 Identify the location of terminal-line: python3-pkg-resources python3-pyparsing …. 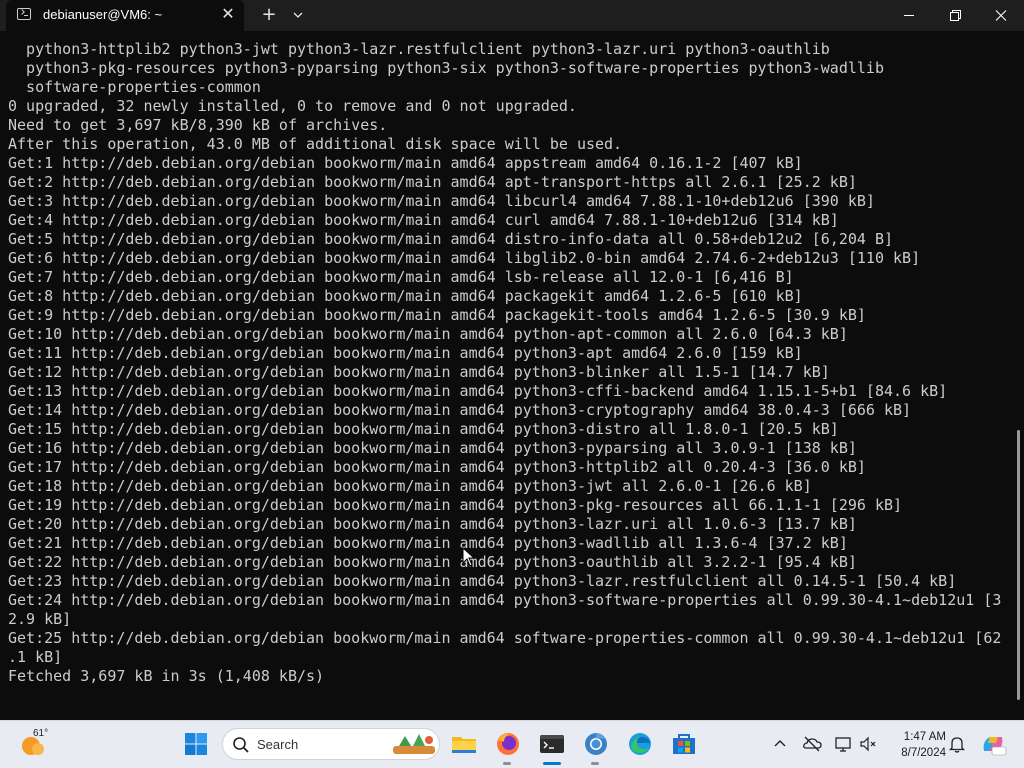
(446, 68).